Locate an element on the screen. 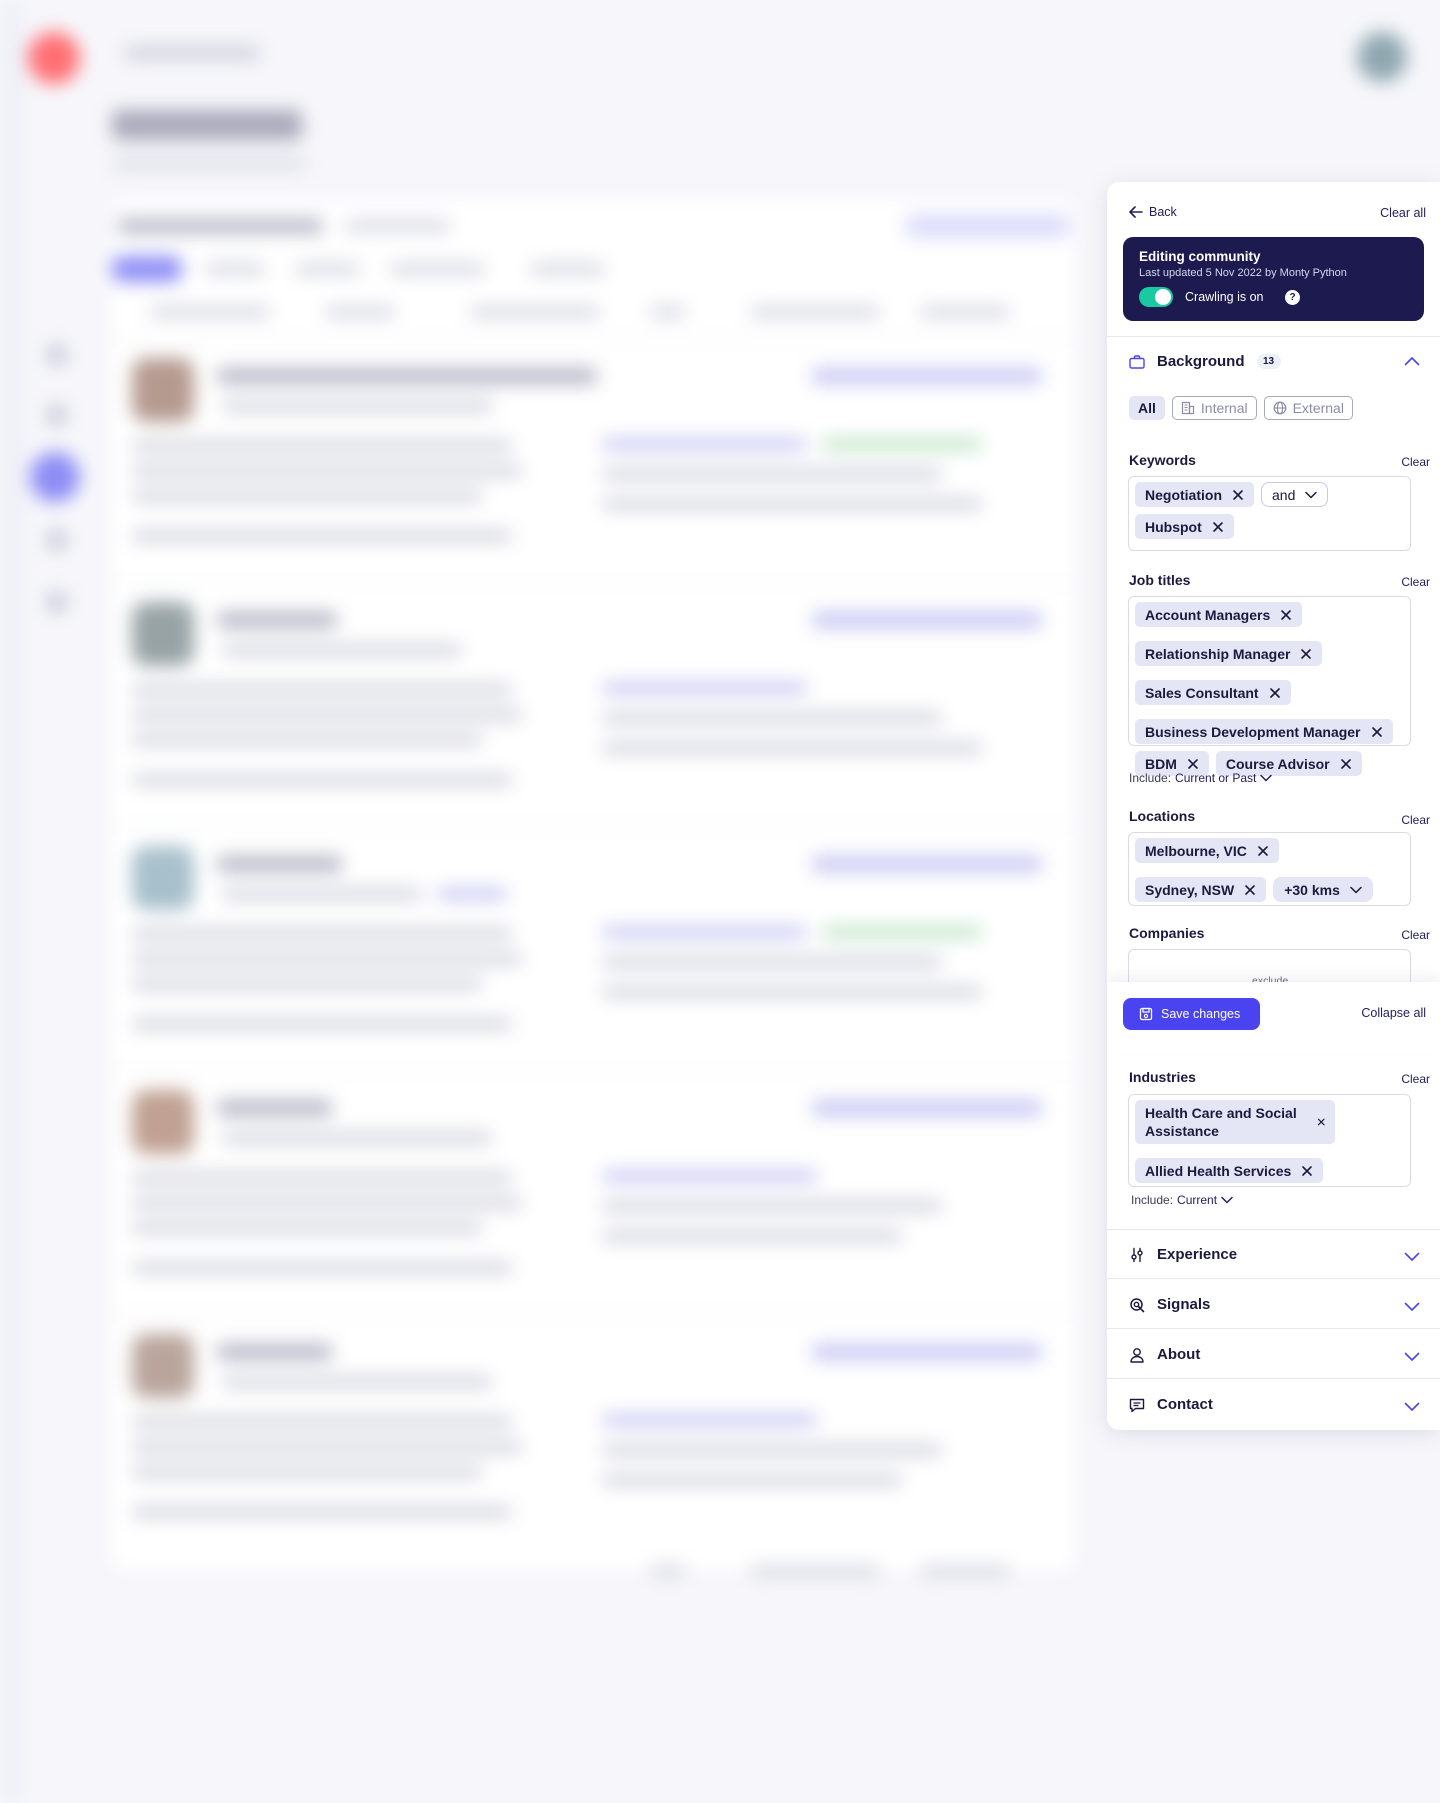  keywords-field: Negotiation and Hubspot is located at coordinates (1269, 513).